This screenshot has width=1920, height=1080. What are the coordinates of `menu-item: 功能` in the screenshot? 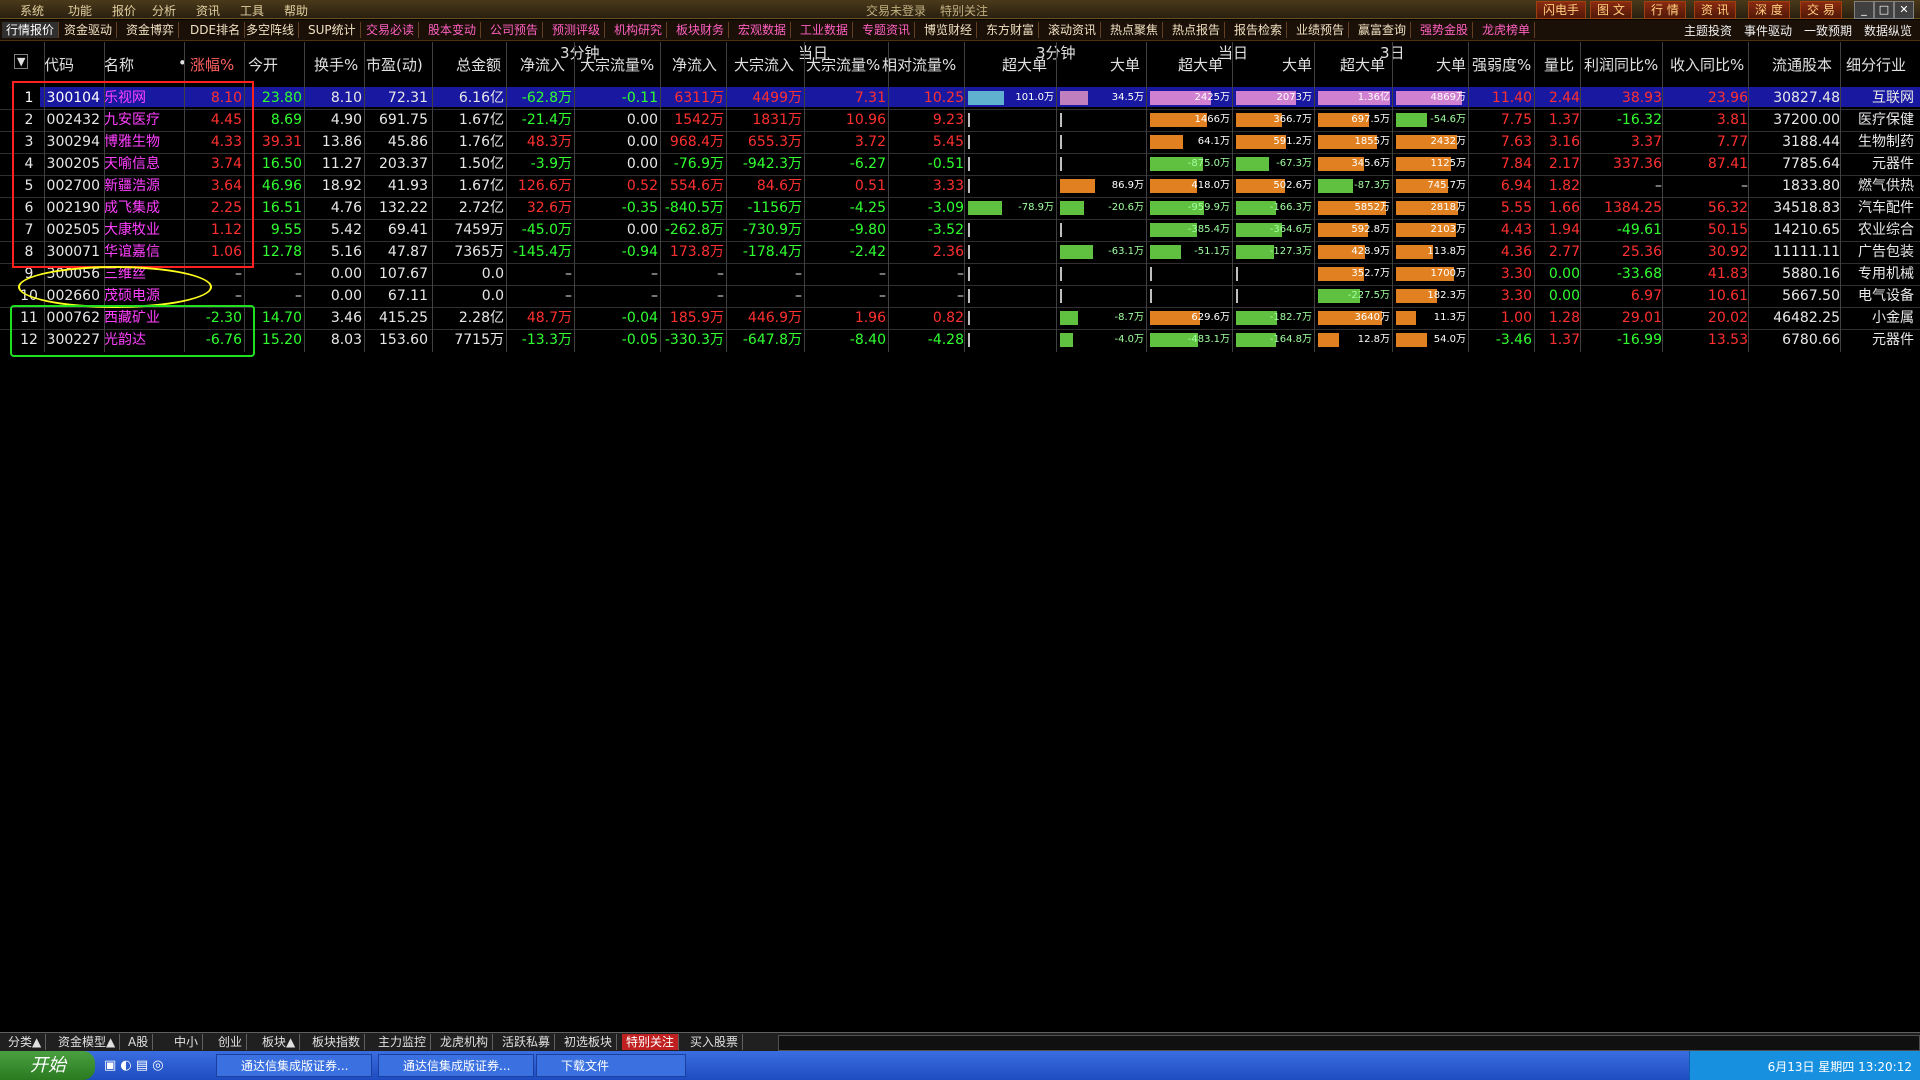 It's located at (80, 10).